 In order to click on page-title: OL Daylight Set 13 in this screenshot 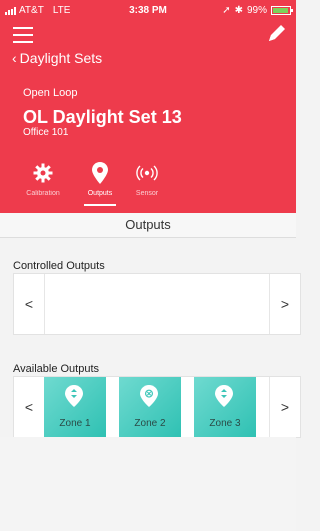, I will do `click(102, 117)`.